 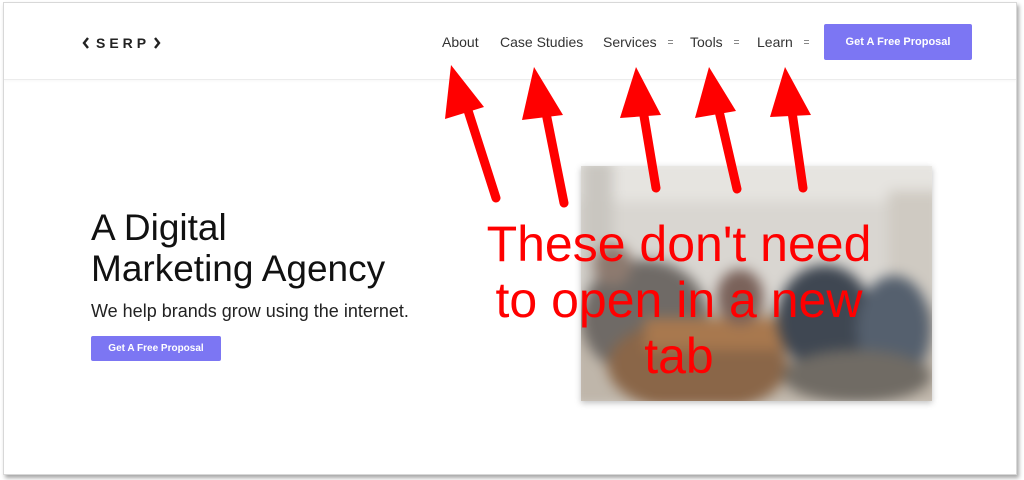 I want to click on annotation-line-2: to open in a new, so click(x=679, y=300).